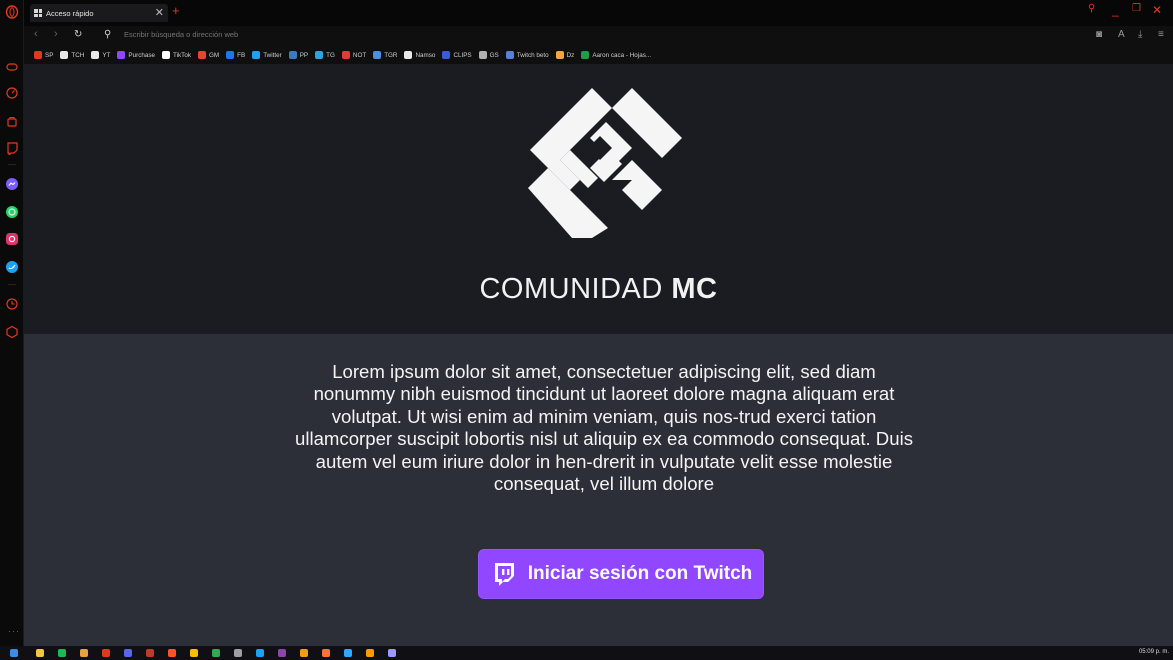 The width and height of the screenshot is (1173, 660). I want to click on bookmark-item: TikTok, so click(176, 55).